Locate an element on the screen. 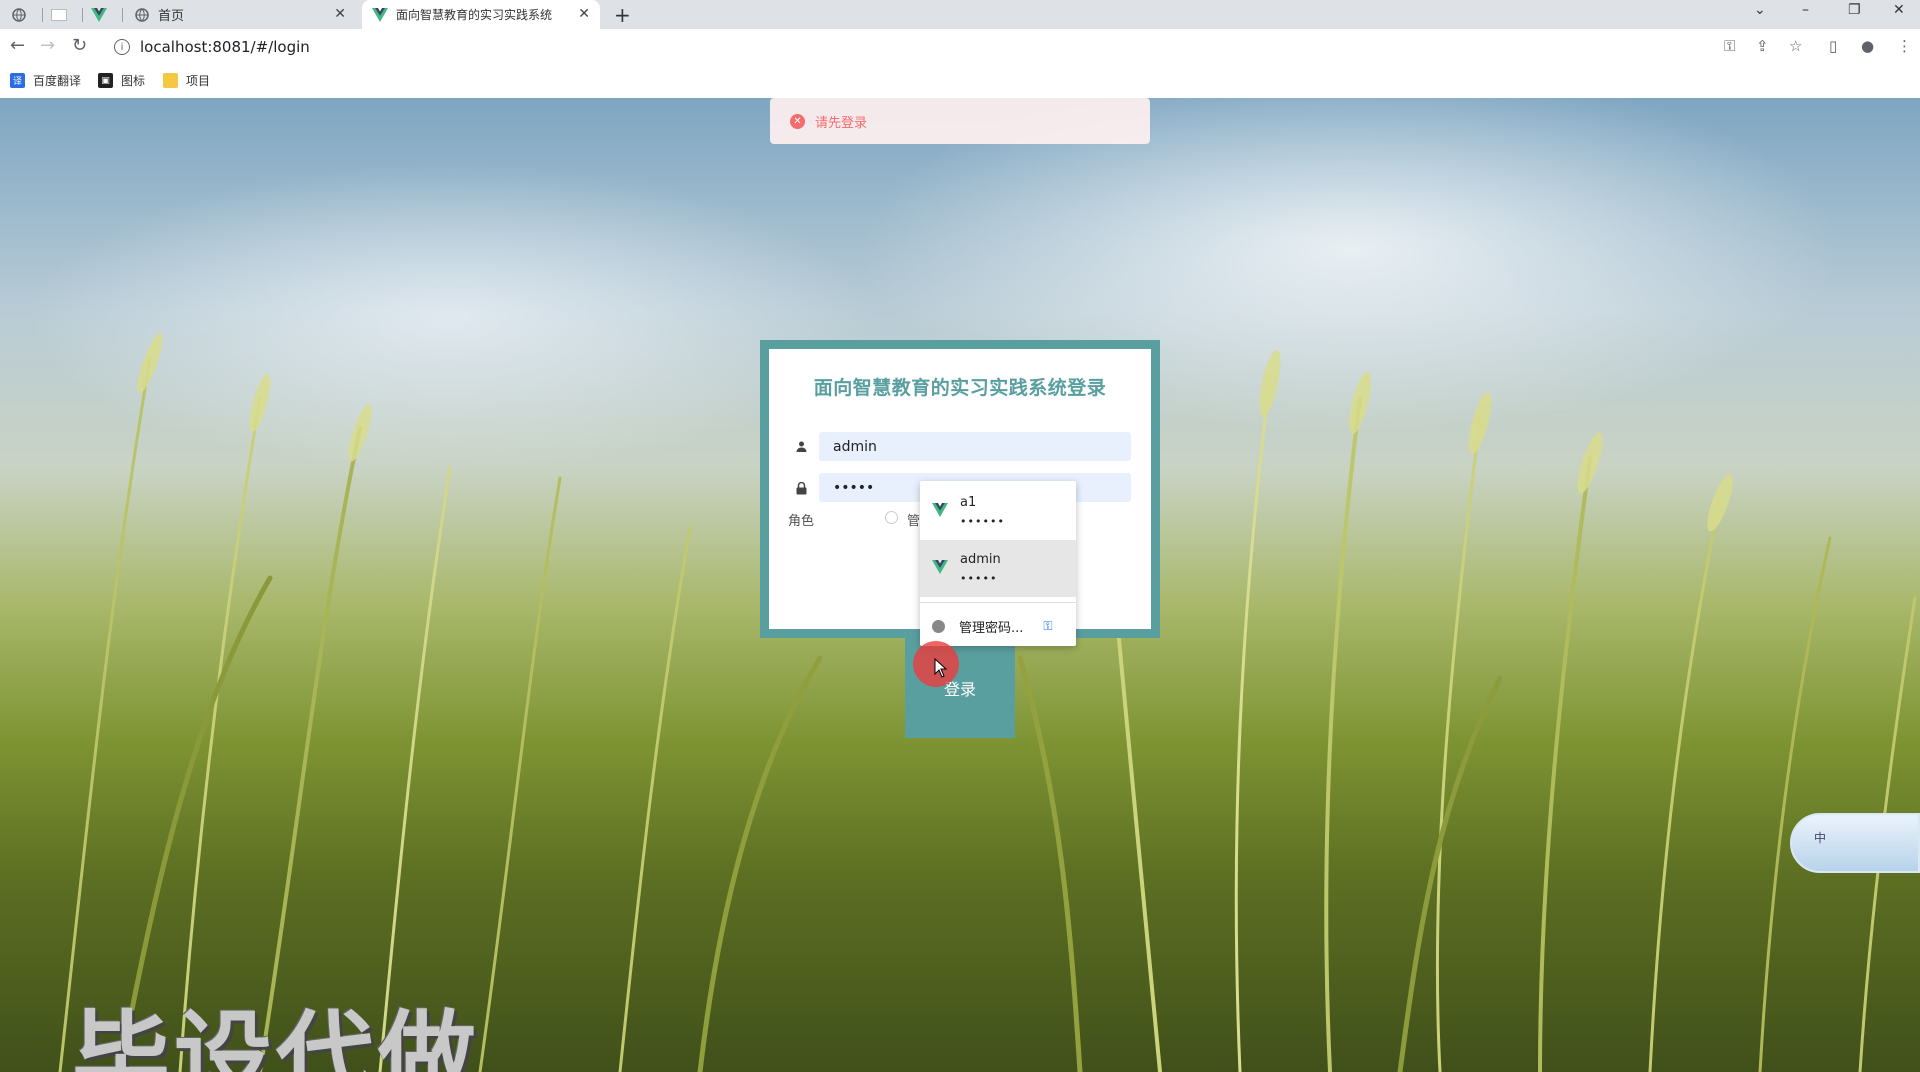 The height and width of the screenshot is (1072, 1920). folder-icon is located at coordinates (170, 80).